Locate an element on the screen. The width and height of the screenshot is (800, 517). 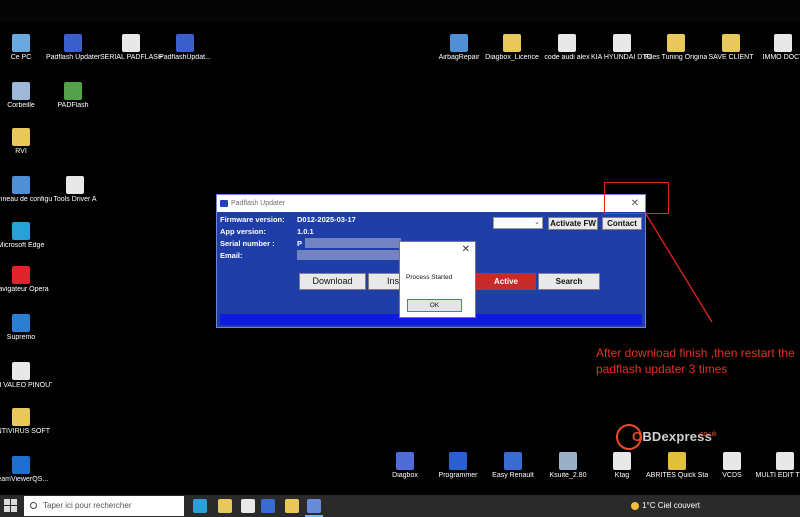
edge-taskbar-icon is located at coordinates (200, 506).